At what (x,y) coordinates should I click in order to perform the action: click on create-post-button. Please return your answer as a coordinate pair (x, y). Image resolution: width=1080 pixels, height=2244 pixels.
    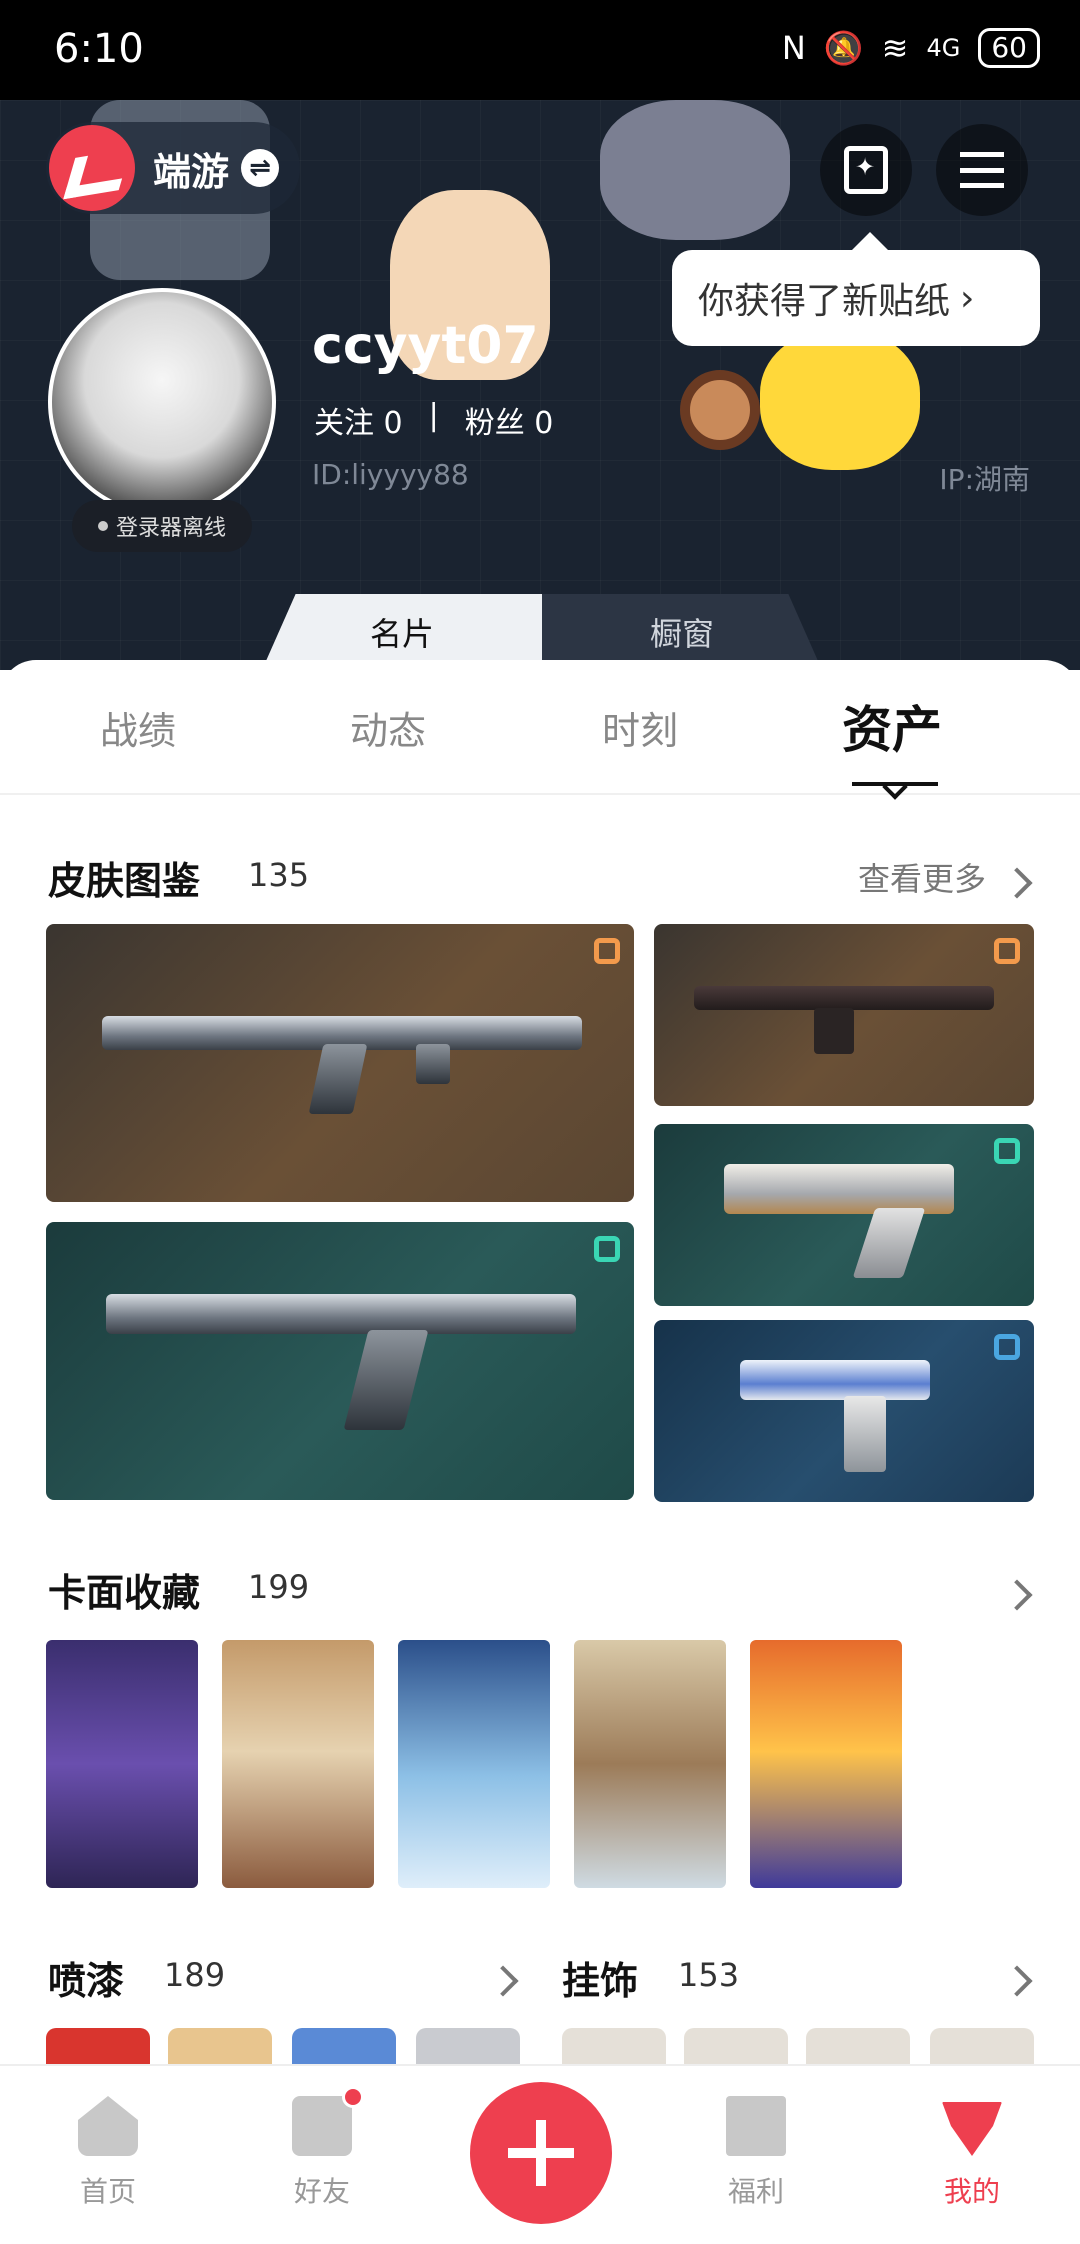
    Looking at the image, I should click on (541, 2153).